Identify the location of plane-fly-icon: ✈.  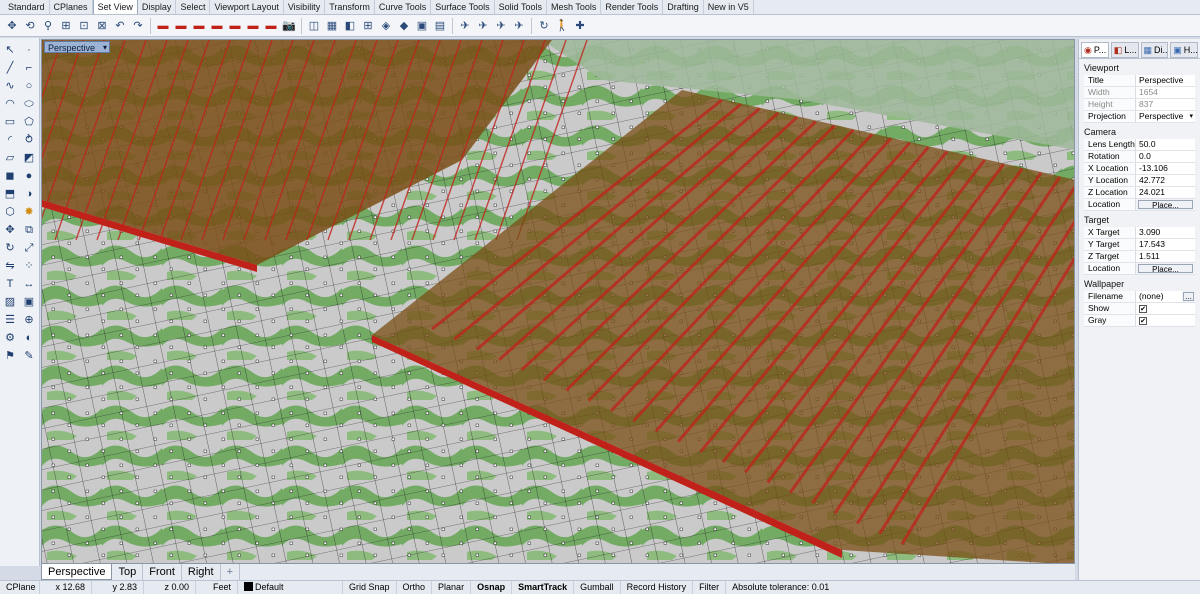
(465, 26).